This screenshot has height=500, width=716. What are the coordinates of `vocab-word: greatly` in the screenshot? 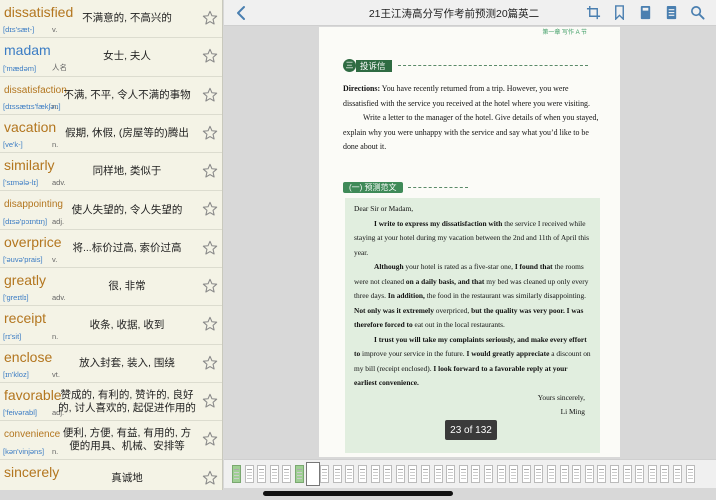 It's located at (25, 280).